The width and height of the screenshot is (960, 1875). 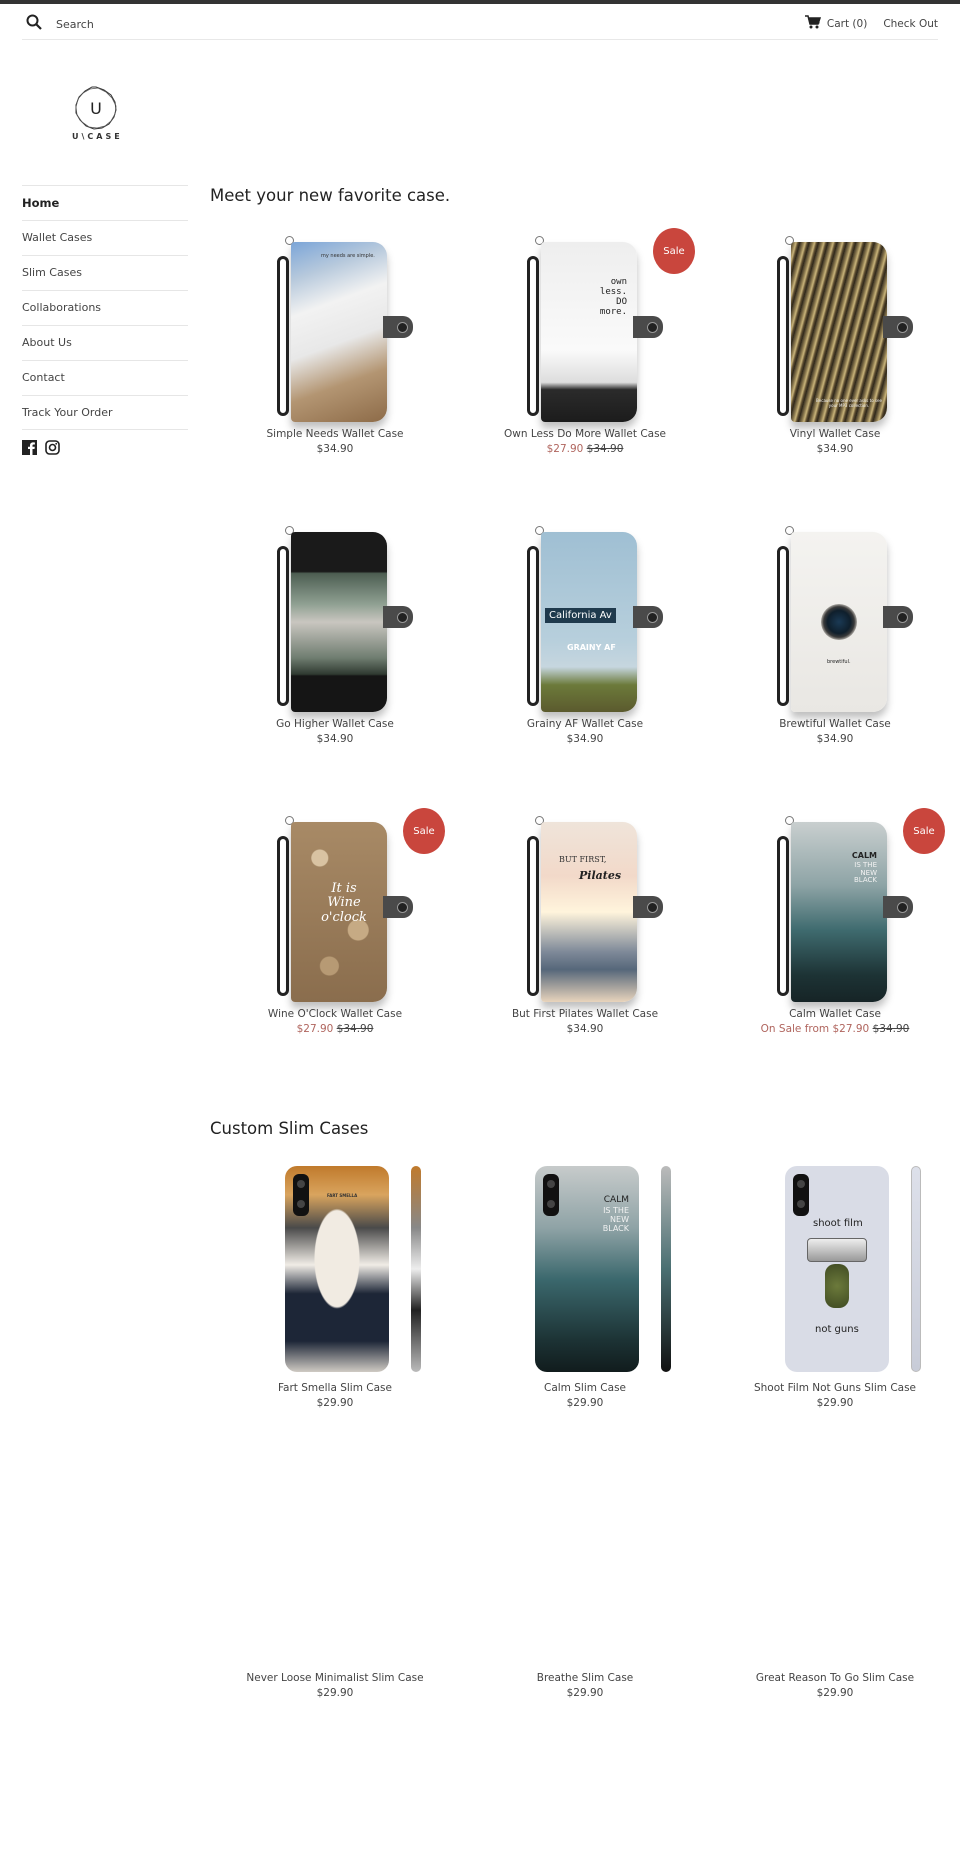 What do you see at coordinates (338, 1271) in the screenshot?
I see `product-image: FART SMELLA` at bounding box center [338, 1271].